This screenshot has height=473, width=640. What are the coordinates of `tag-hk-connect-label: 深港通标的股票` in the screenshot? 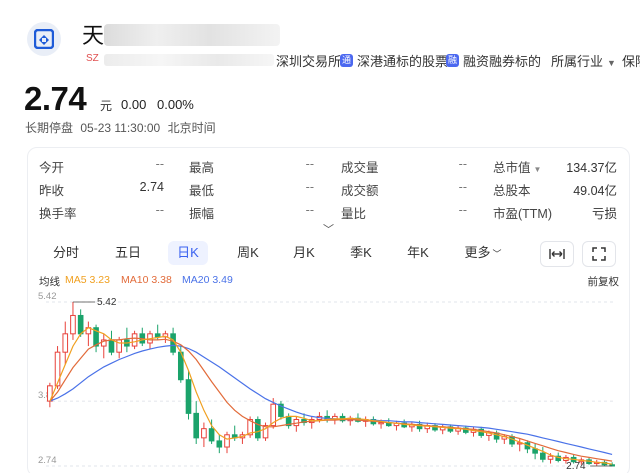 It's located at (403, 61).